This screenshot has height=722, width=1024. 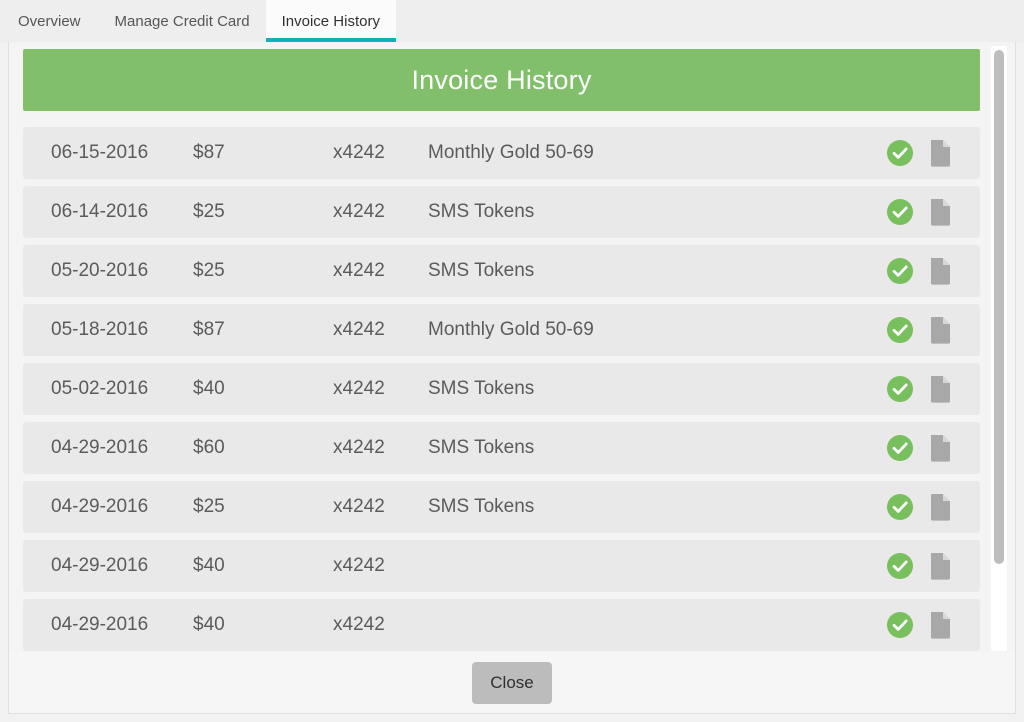 I want to click on table-row: 04-29-2016 $25 x4242 SMS Tokens, so click(x=501, y=507).